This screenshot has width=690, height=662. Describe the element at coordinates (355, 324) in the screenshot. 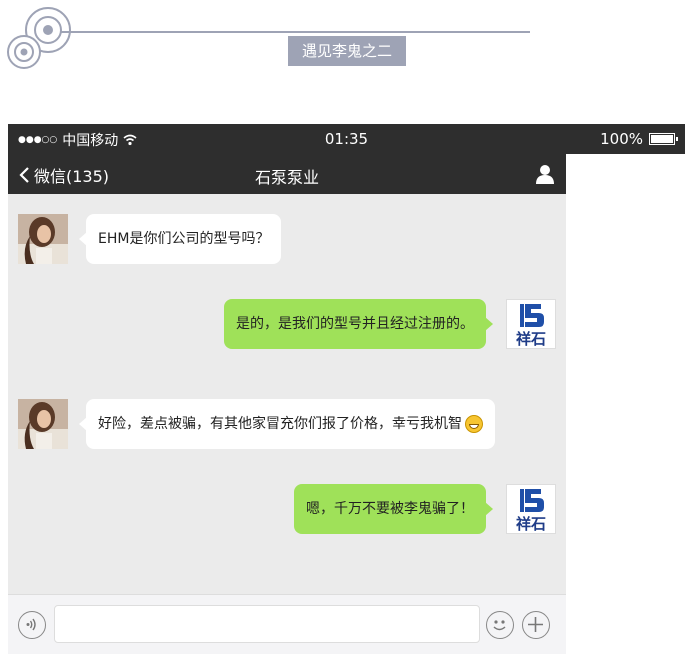

I see `message-text: 是的，是我们的型号并且经过注册的。` at that location.